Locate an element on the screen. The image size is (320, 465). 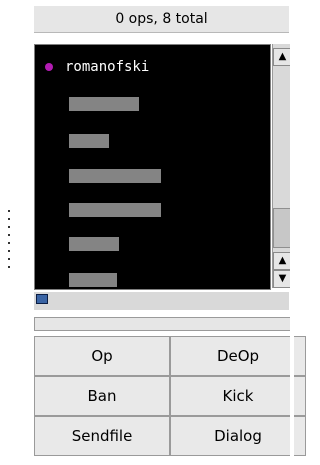
dialog-button: Dialog is located at coordinates (238, 436).